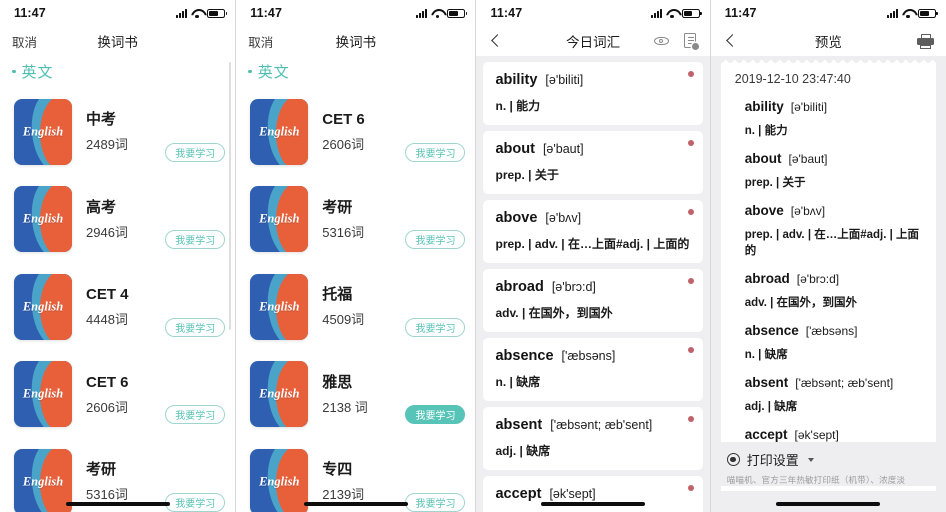  What do you see at coordinates (337, 382) in the screenshot?
I see `book-name: 雅思` at bounding box center [337, 382].